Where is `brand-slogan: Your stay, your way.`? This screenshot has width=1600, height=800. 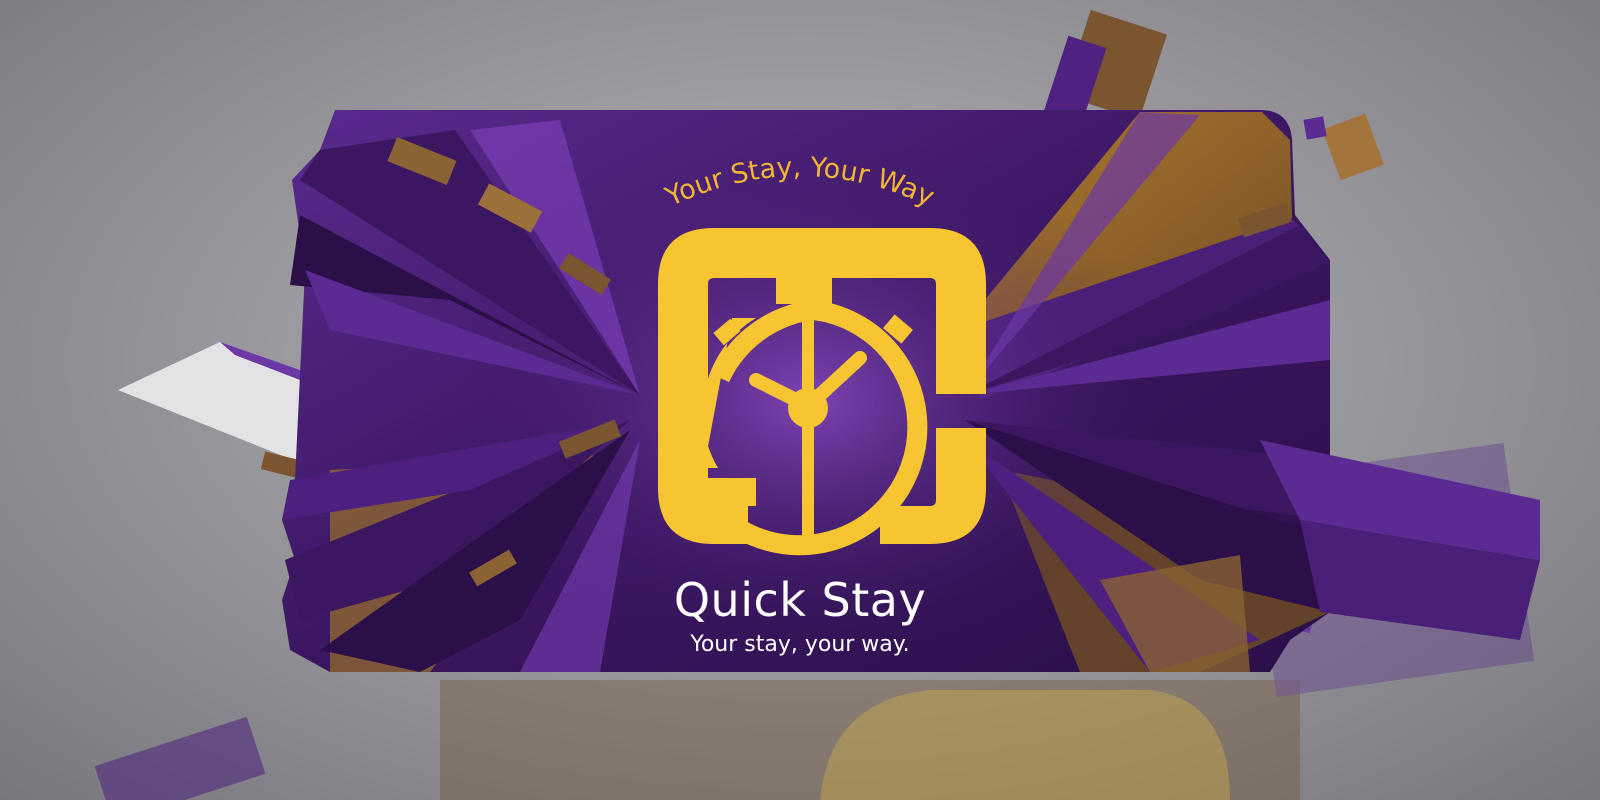
brand-slogan: Your stay, your way. is located at coordinates (800, 644).